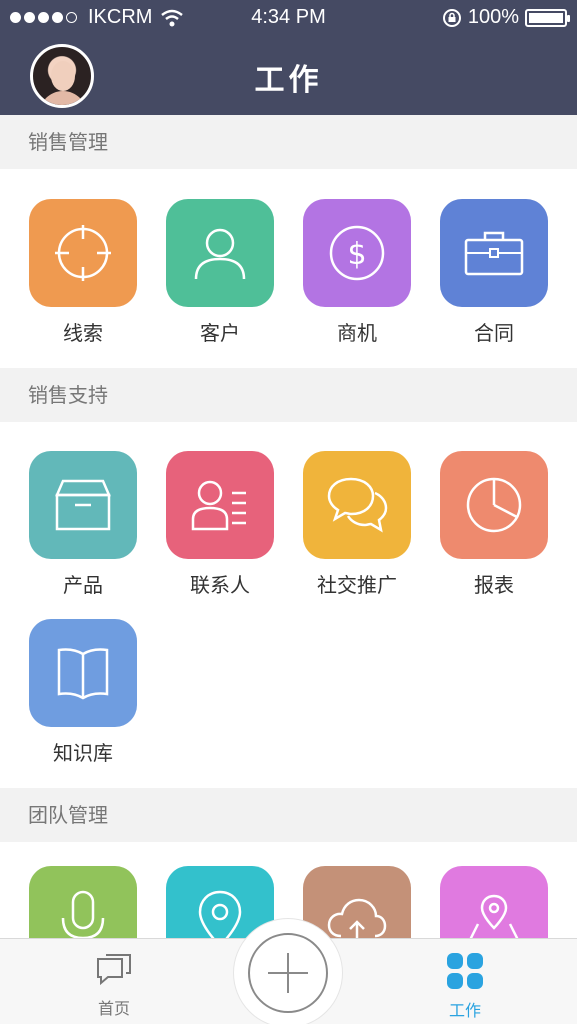 Image resolution: width=577 pixels, height=1024 pixels. What do you see at coordinates (451, 17) in the screenshot?
I see `rotation-lock-icon` at bounding box center [451, 17].